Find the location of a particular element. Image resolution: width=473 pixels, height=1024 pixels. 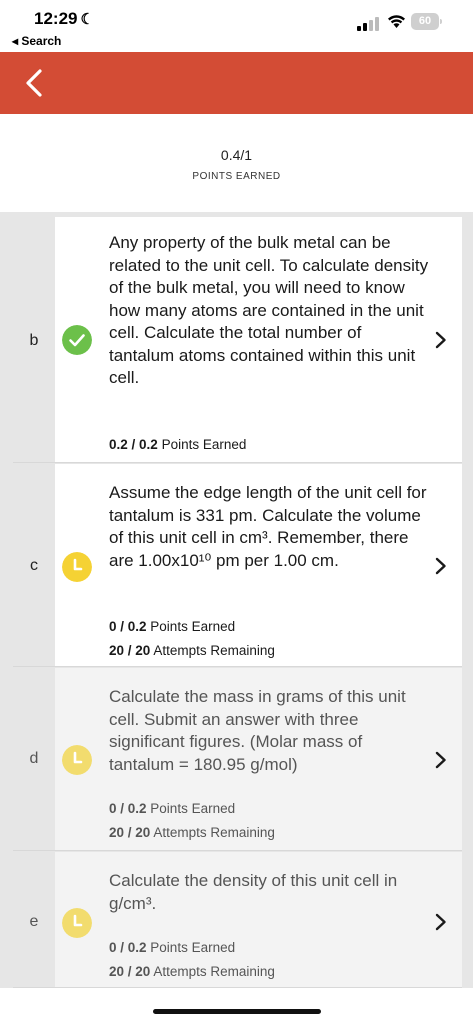

status-bar: 12:29 ☾ ◂ Search 60 is located at coordinates (236, 26).